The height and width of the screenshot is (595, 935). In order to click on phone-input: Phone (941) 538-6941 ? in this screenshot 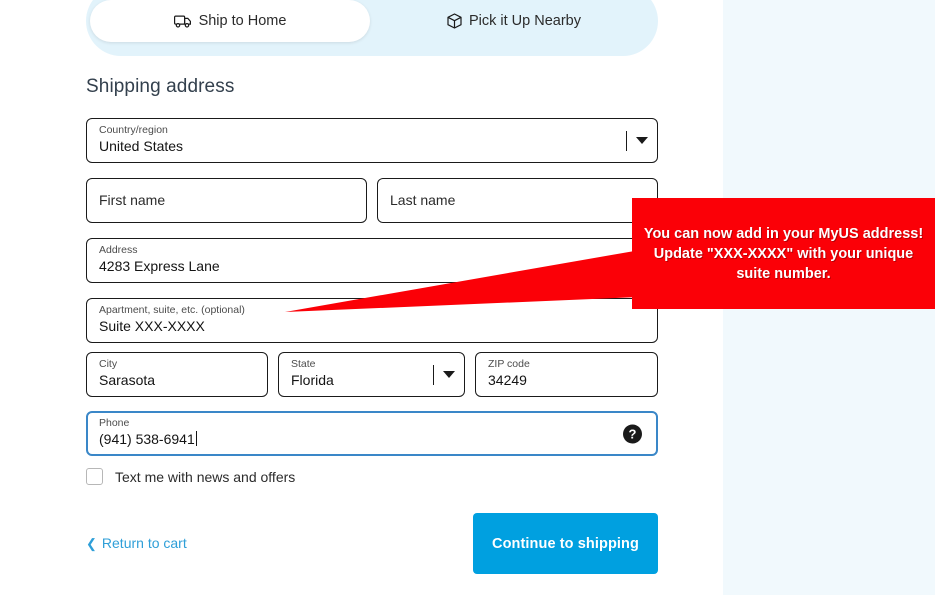, I will do `click(372, 433)`.